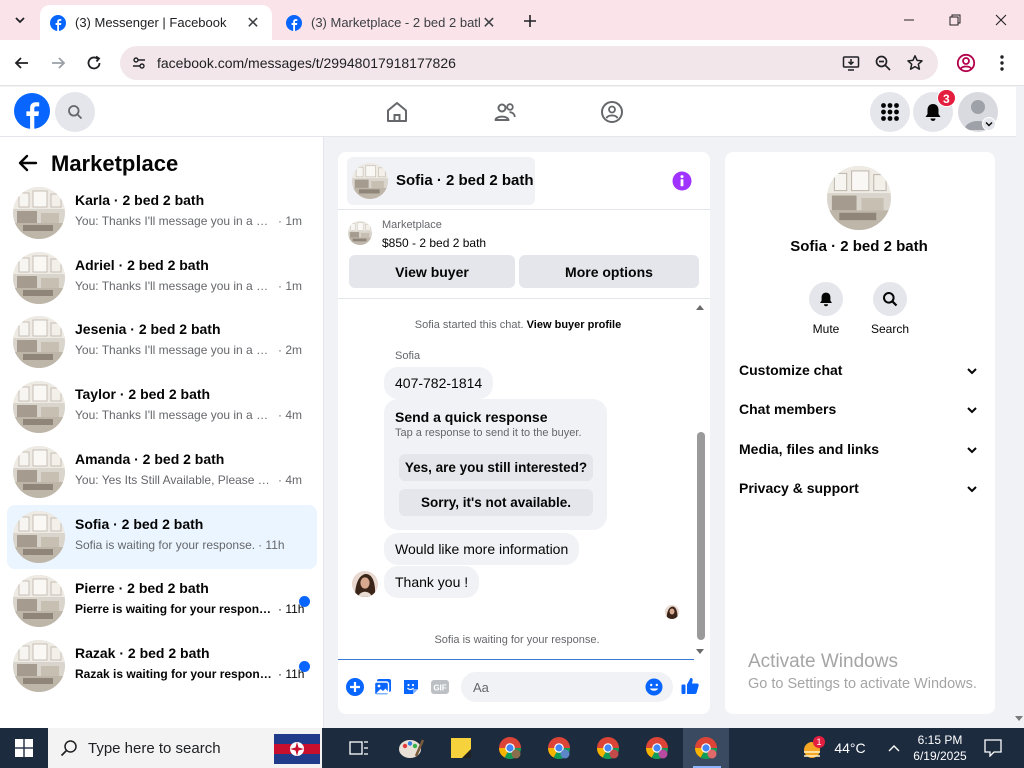  What do you see at coordinates (441, 181) in the screenshot?
I see `chat-header: Sofia · 2 bed 2 bath` at bounding box center [441, 181].